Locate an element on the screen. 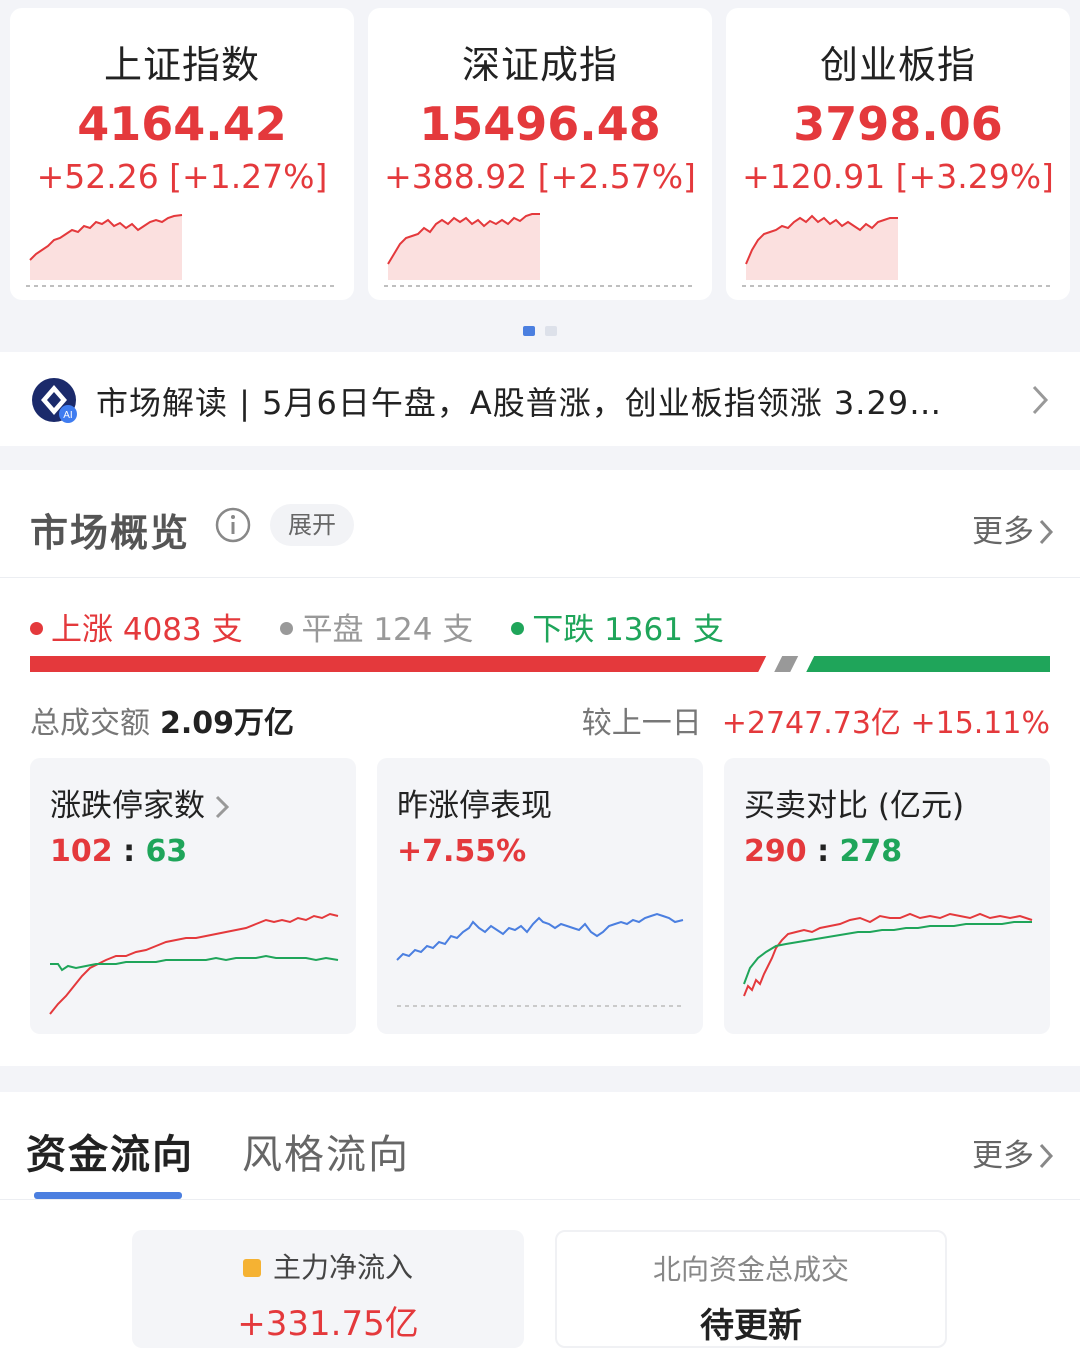  turnover-row: 总成交额 2.09万亿 较上一日 +2747.73亿 +15.11% is located at coordinates (540, 720).